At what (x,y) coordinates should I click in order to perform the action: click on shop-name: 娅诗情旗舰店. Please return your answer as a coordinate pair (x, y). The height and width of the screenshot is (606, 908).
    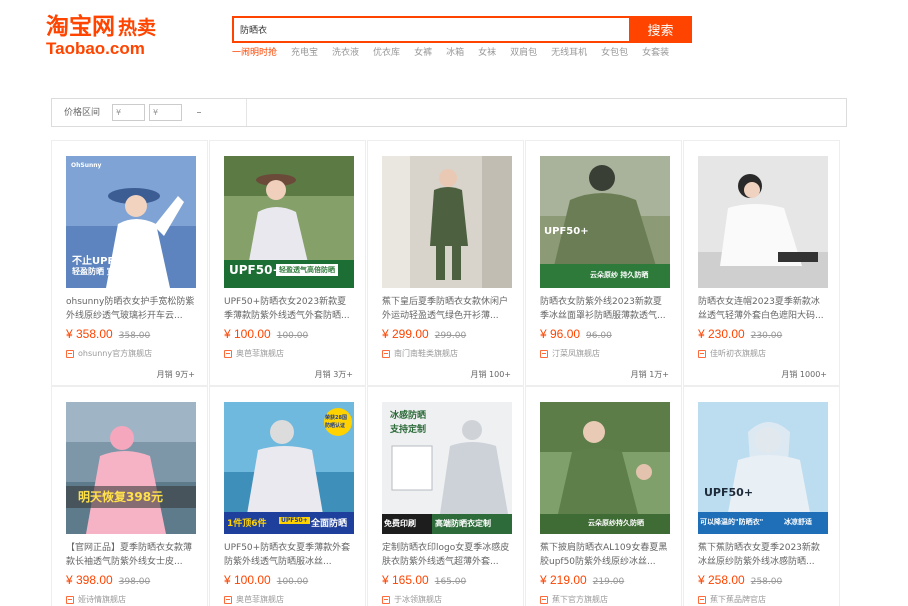
    Looking at the image, I should click on (102, 599).